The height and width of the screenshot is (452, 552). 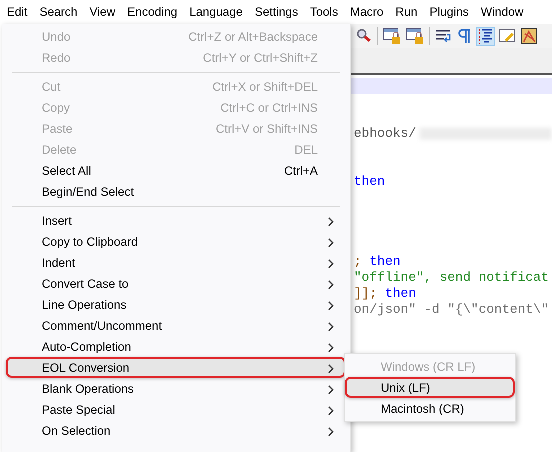 What do you see at coordinates (176, 170) in the screenshot?
I see `menu-item: Select All Ctrl+A` at bounding box center [176, 170].